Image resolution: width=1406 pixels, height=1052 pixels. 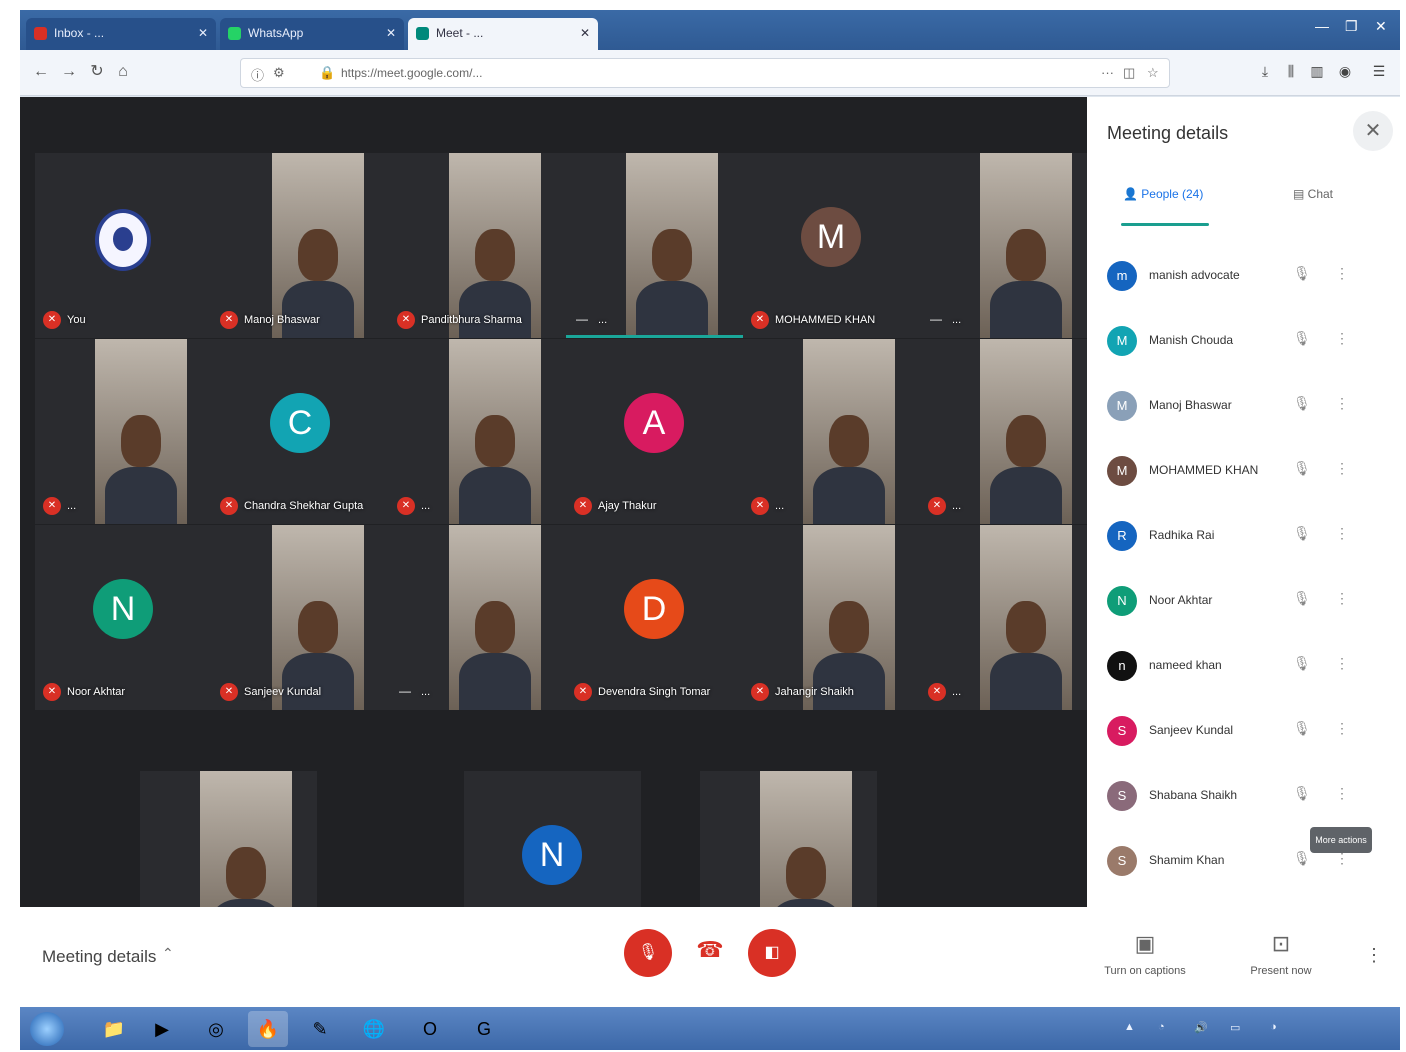 What do you see at coordinates (1381, 26) in the screenshot?
I see `window-close-icon: ✕` at bounding box center [1381, 26].